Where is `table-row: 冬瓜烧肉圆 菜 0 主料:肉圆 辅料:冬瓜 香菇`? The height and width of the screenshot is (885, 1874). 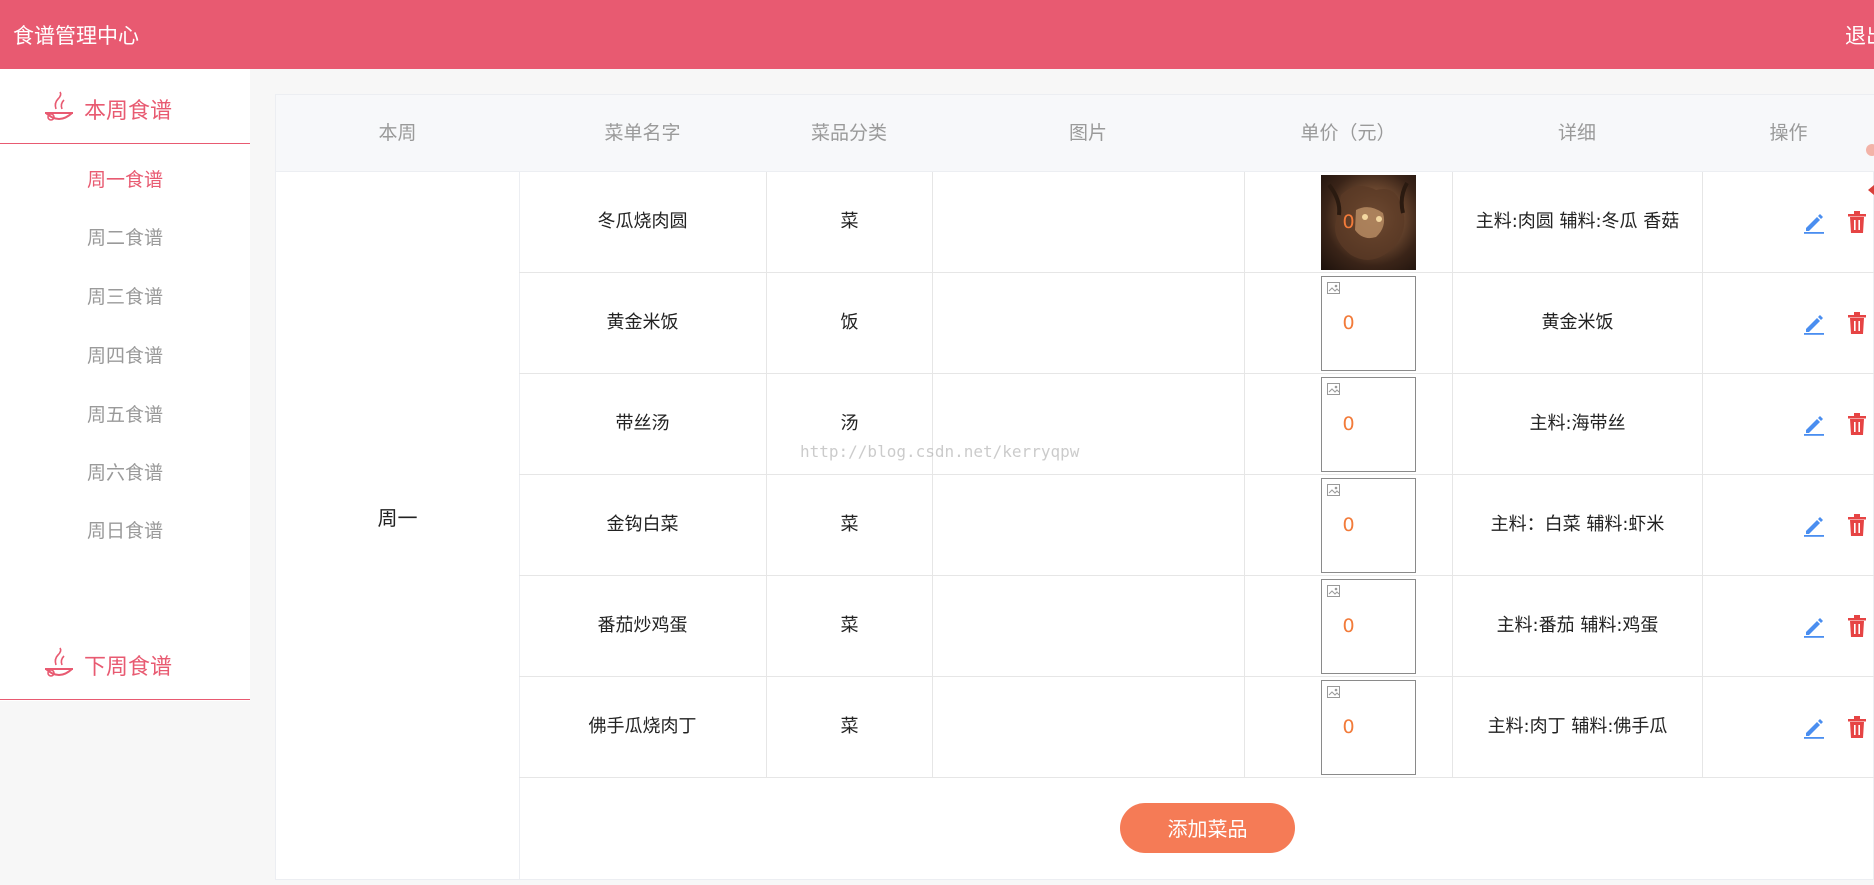
table-row: 冬瓜烧肉圆 菜 0 主料:肉圆 辅料:冬瓜 香菇 is located at coordinates (1196, 222).